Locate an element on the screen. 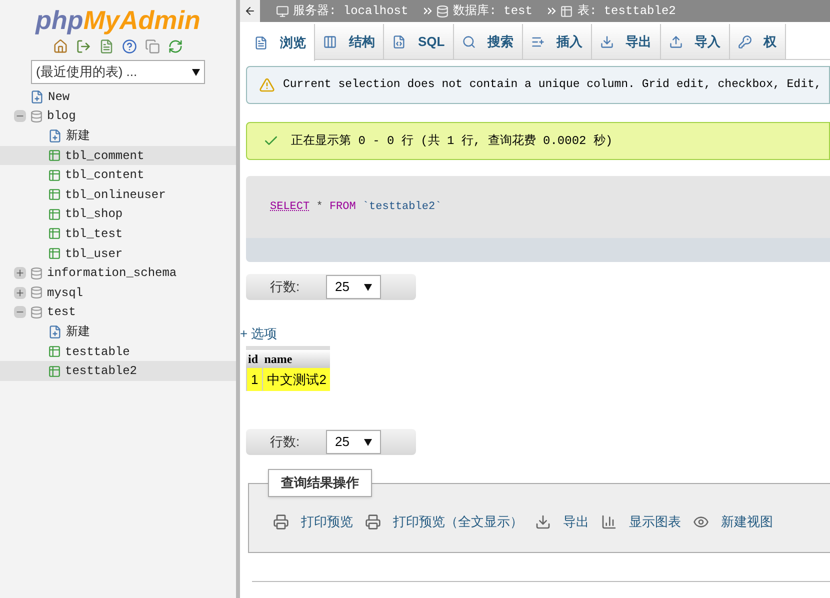 Image resolution: width=830 pixels, height=598 pixels. tree-label: tbl_test is located at coordinates (94, 234).